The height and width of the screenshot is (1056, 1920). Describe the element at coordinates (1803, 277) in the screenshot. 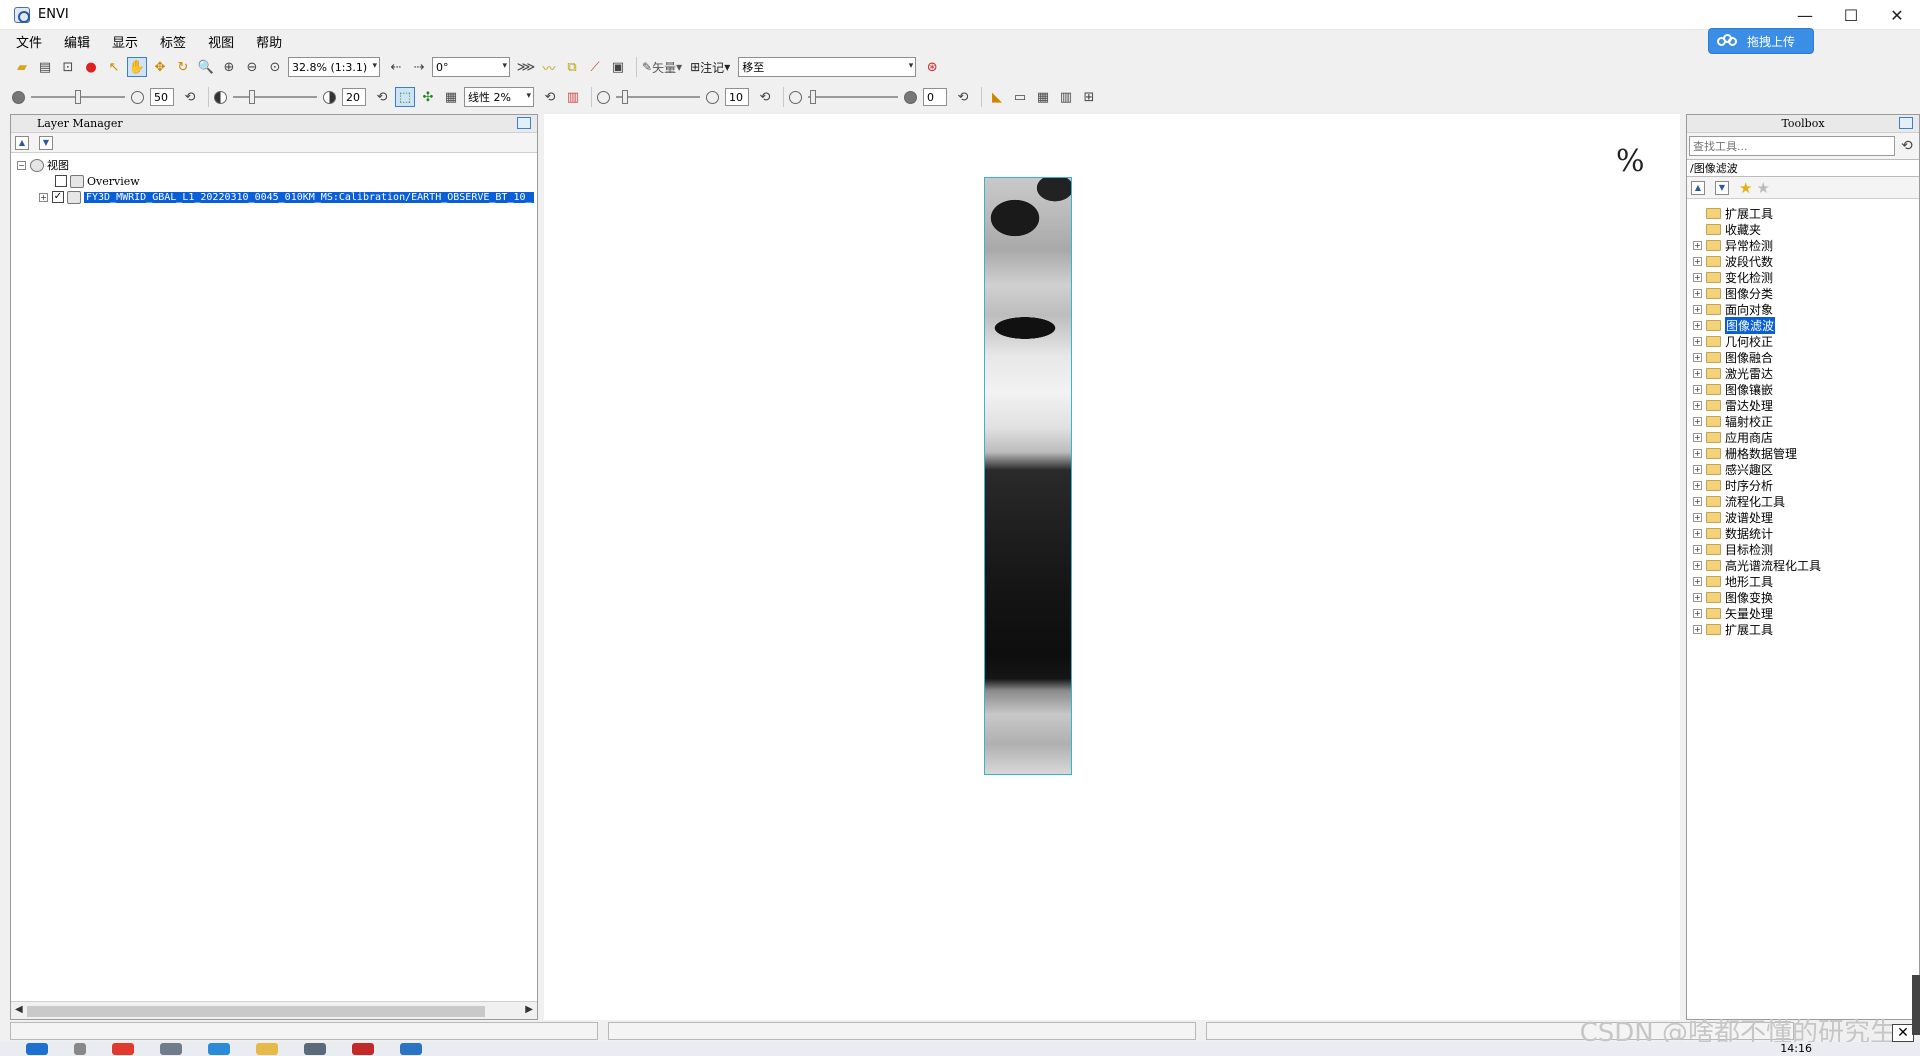

I see `toolbox-item: + 变化检测` at that location.